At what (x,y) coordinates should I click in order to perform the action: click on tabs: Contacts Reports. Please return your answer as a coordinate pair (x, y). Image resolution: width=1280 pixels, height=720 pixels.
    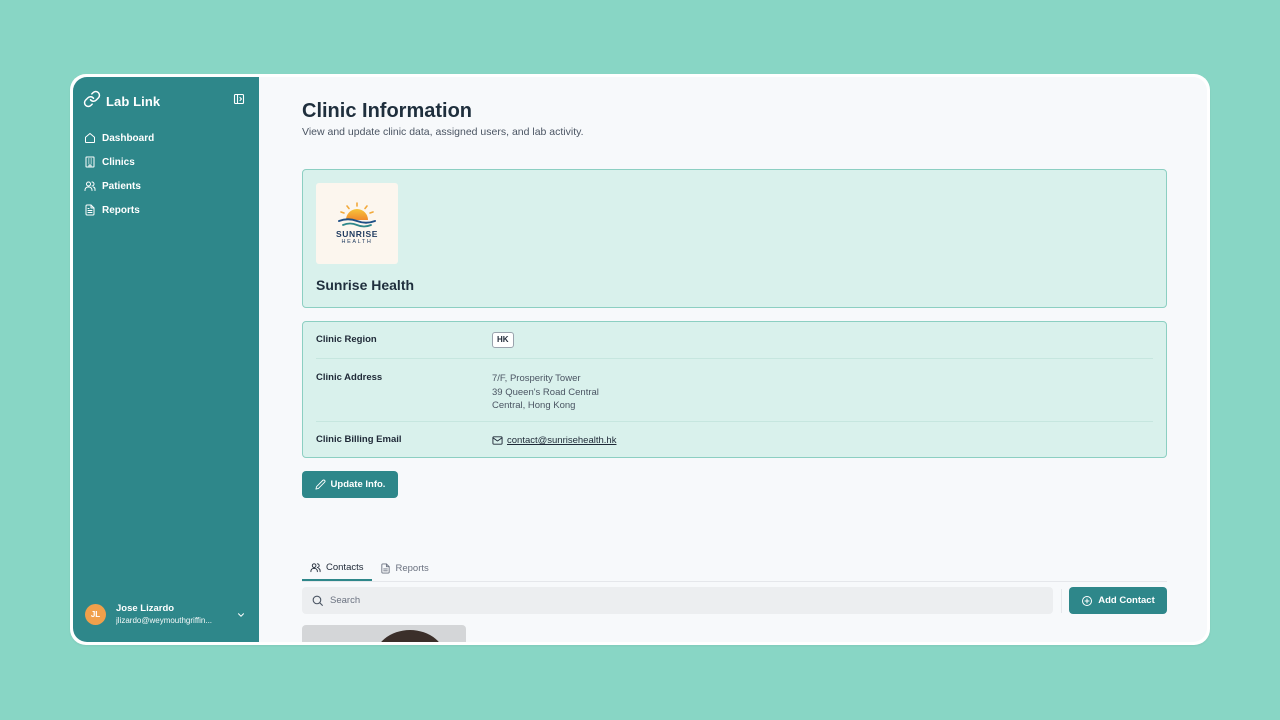
    Looking at the image, I should click on (369, 568).